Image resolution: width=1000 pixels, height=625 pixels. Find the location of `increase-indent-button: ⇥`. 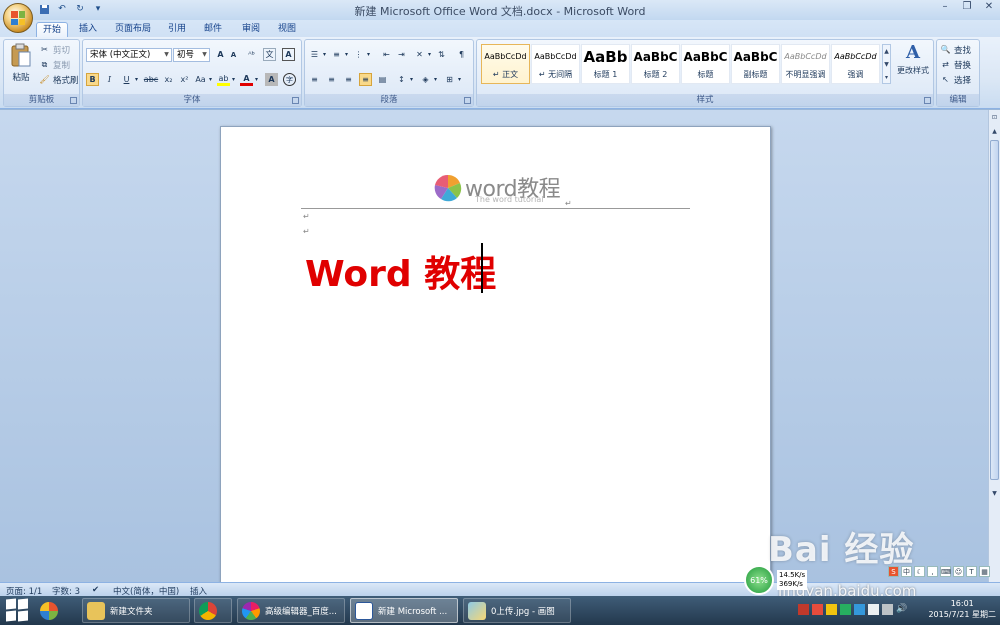

increase-indent-button: ⇥ is located at coordinates (401, 54).